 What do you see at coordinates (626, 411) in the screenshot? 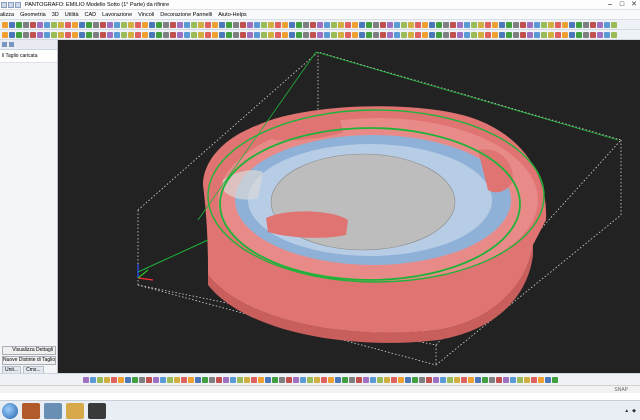
I see `tray-icon: ▲` at bounding box center [626, 411].